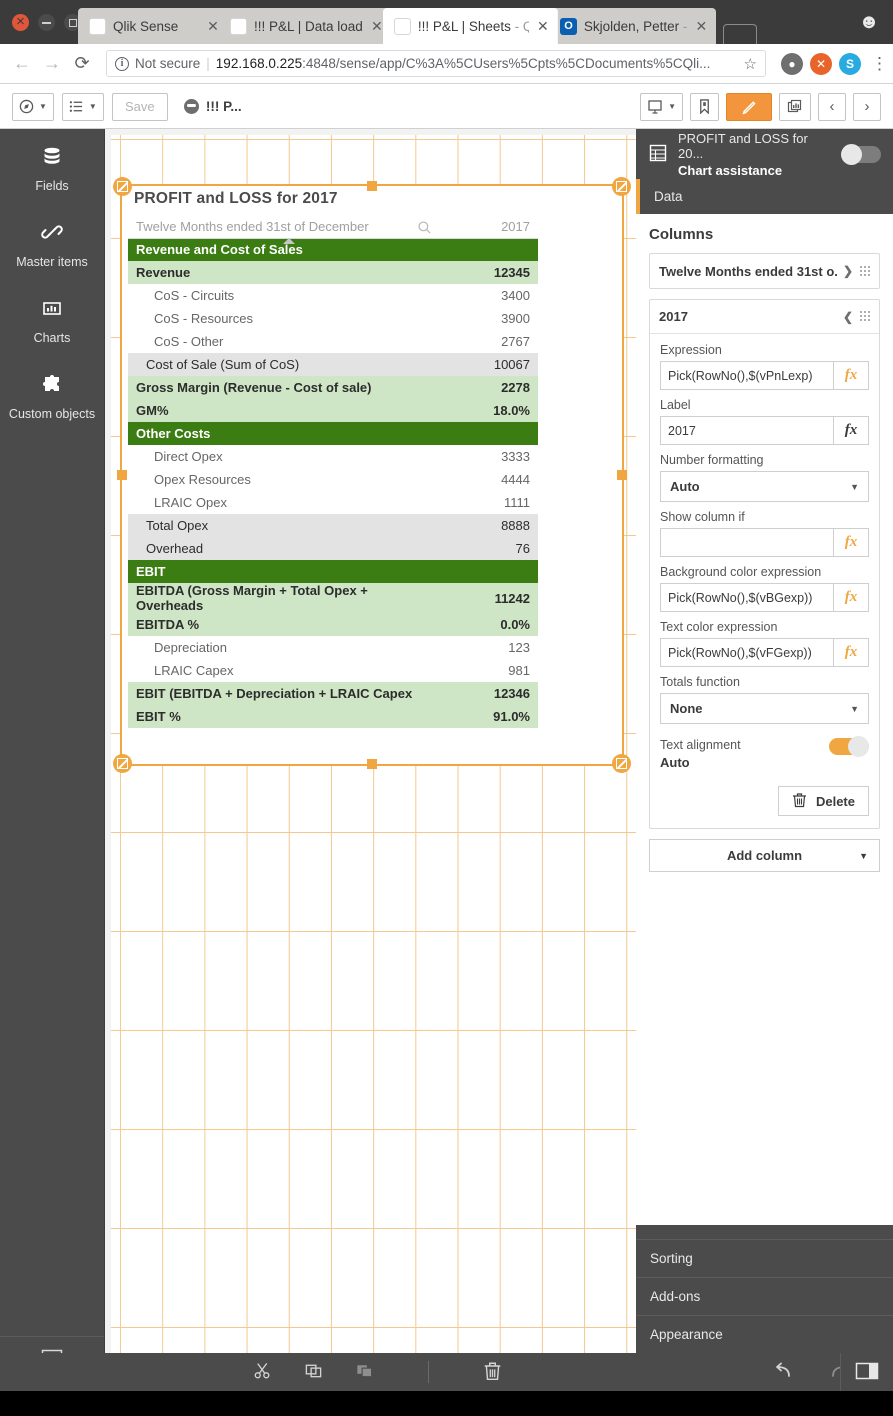  I want to click on sidebar-item-custom-objects: Custom objects, so click(52, 395).